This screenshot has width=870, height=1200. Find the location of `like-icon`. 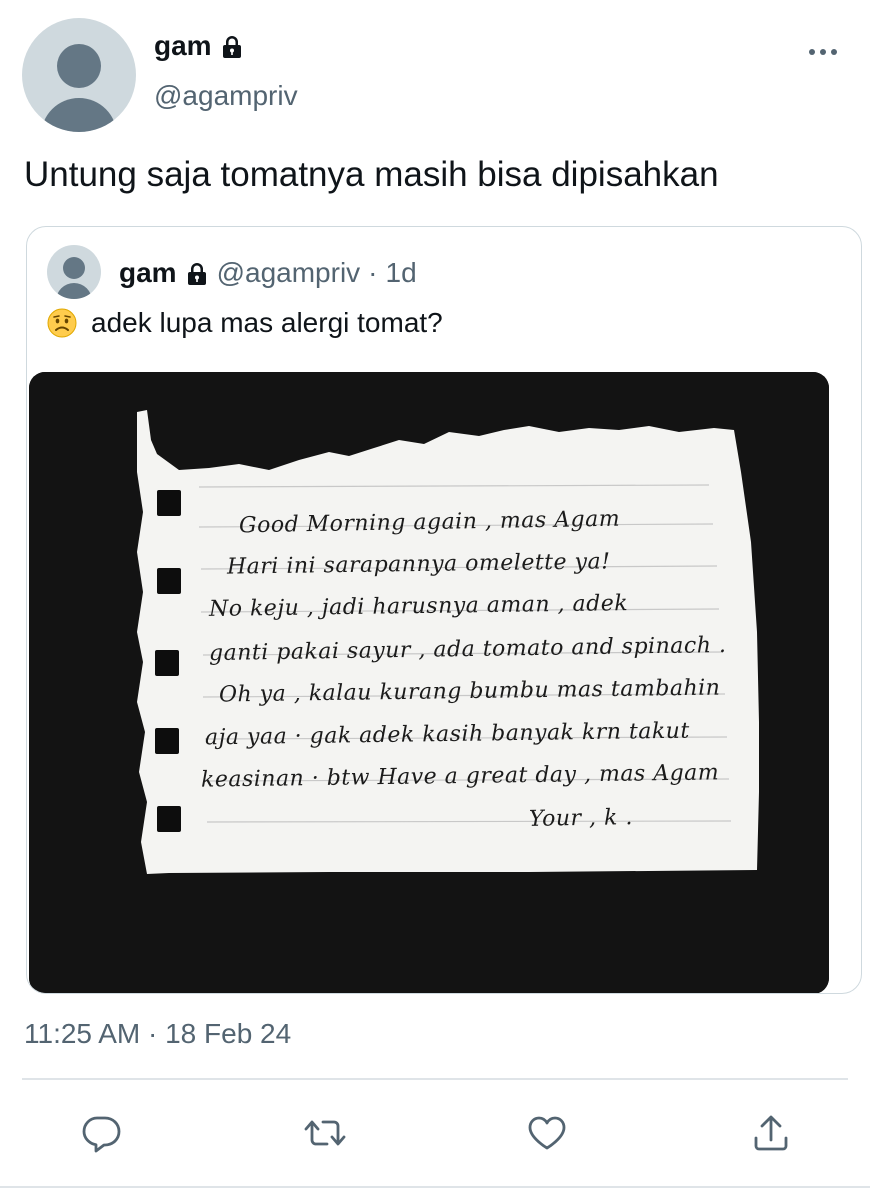

like-icon is located at coordinates (547, 1133).